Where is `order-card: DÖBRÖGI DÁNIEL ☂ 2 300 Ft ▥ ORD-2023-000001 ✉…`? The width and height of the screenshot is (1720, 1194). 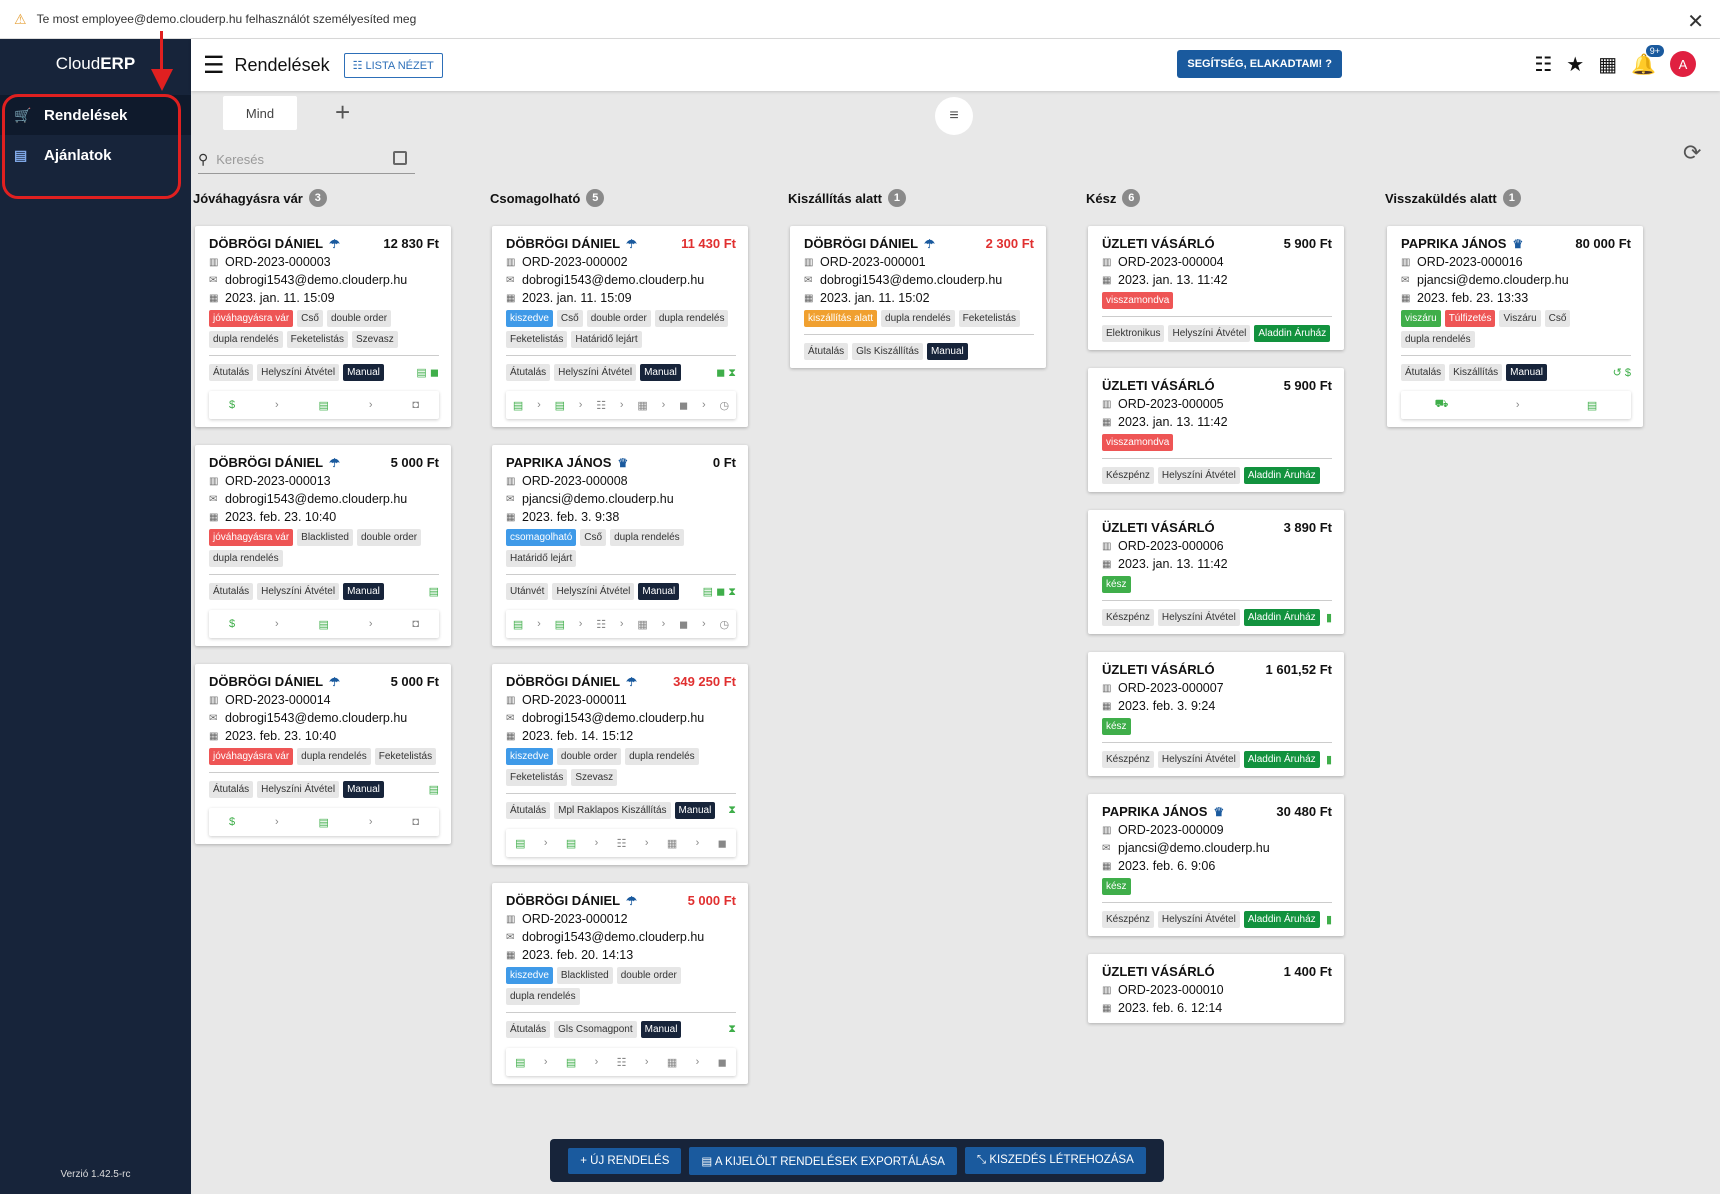 order-card: DÖBRÖGI DÁNIEL ☂ 2 300 Ft ▥ ORD-2023-000001 ✉… is located at coordinates (918, 297).